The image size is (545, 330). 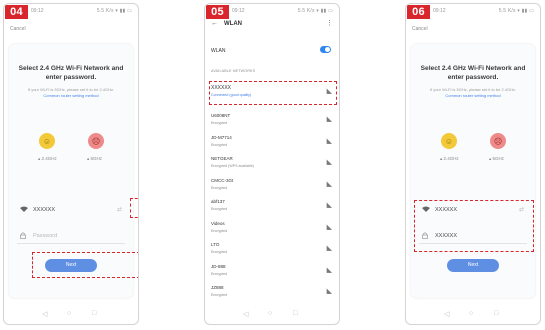 I want to click on wlan-toggle-label: WLAN, so click(x=218, y=51).